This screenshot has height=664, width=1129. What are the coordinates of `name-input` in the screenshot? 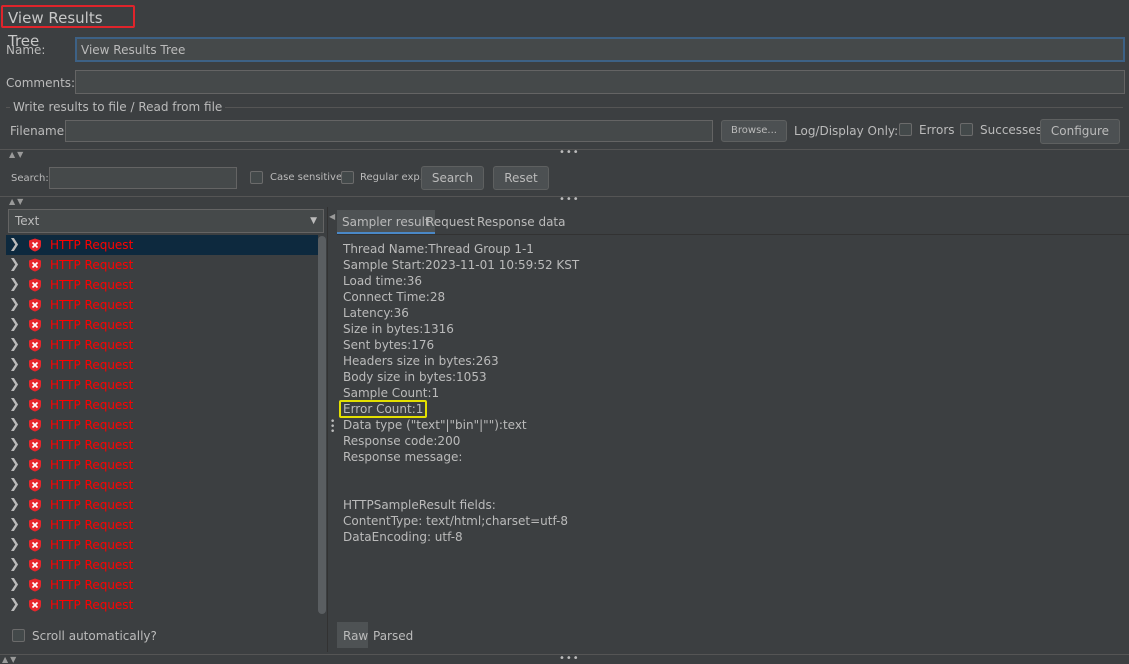 It's located at (600, 49).